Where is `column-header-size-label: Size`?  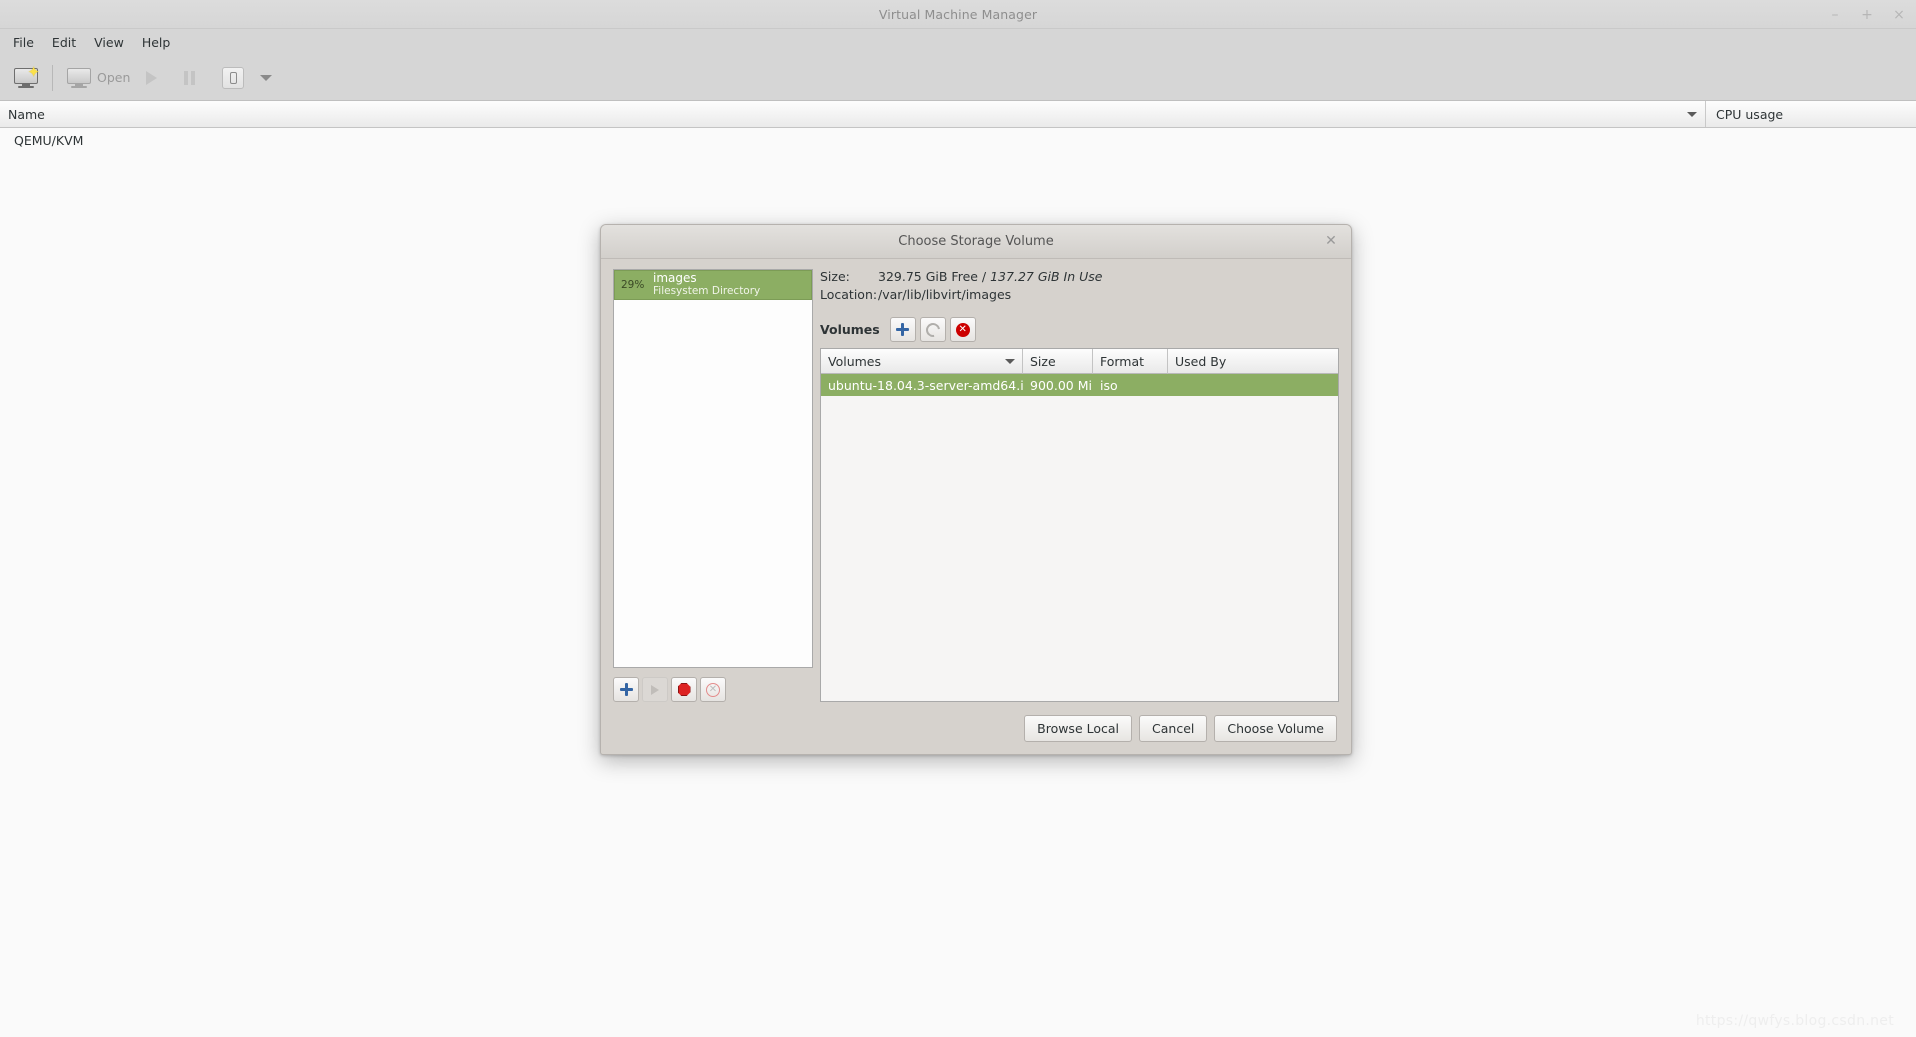
column-header-size-label: Size is located at coordinates (1043, 361).